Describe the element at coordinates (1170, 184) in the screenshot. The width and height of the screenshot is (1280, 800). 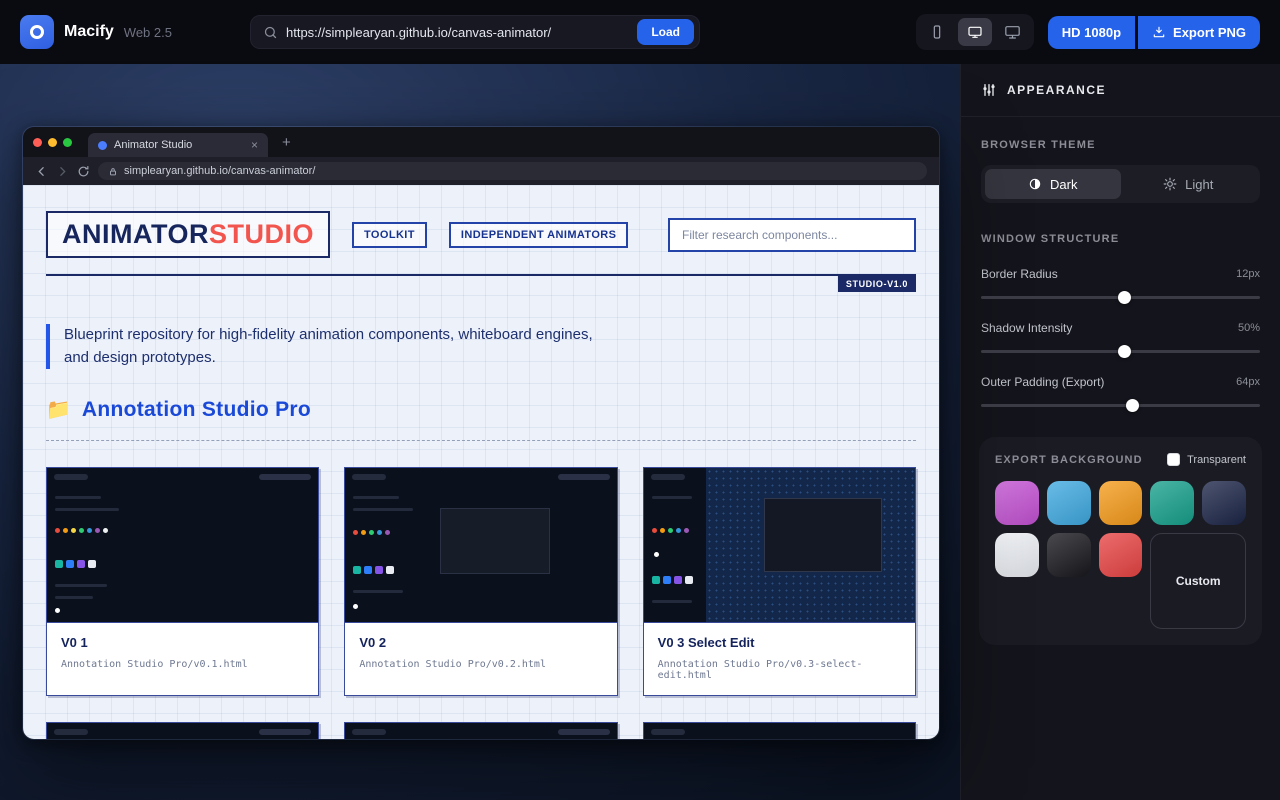
I see `sun-icon` at that location.